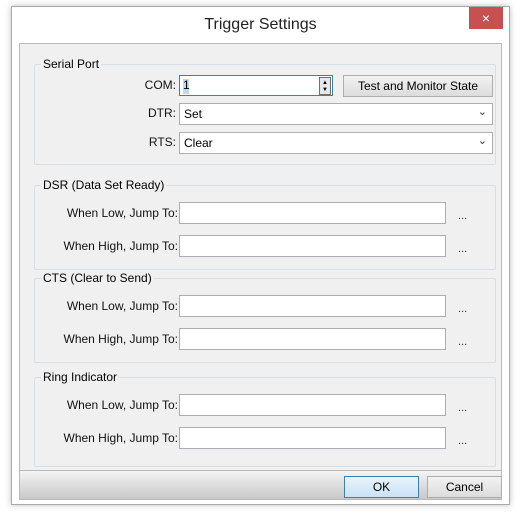  What do you see at coordinates (162, 113) in the screenshot?
I see `dtr-label: DTR:` at bounding box center [162, 113].